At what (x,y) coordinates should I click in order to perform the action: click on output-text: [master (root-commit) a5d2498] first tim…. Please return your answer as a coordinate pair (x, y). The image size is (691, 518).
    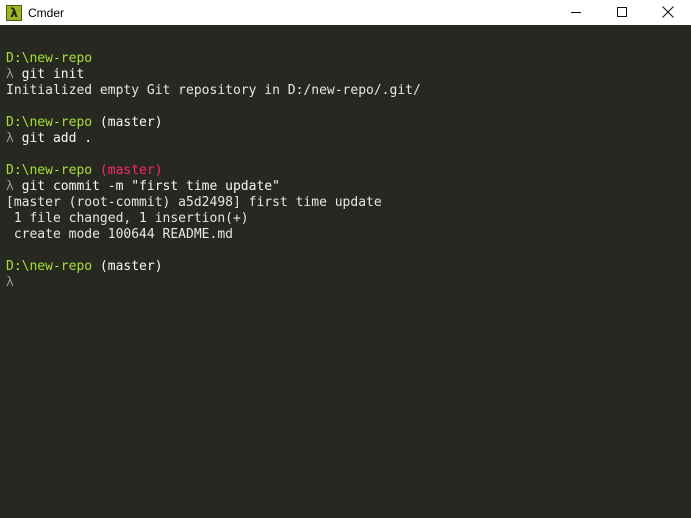
    Looking at the image, I should click on (194, 202).